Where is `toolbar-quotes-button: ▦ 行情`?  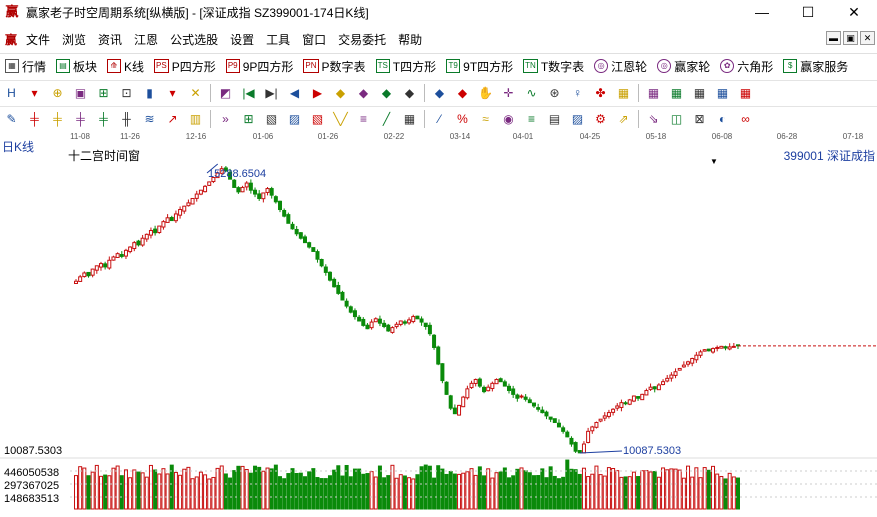 toolbar-quotes-button: ▦ 行情 is located at coordinates (25, 66).